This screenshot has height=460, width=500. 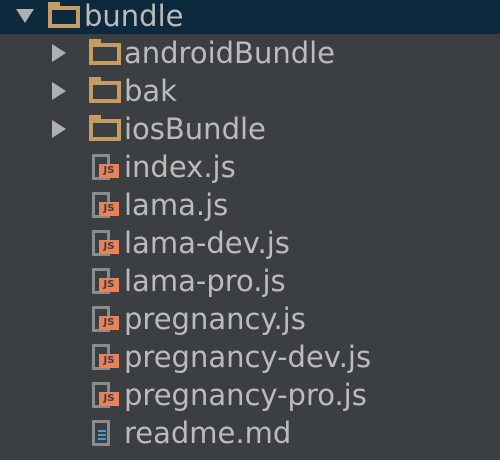 What do you see at coordinates (205, 281) in the screenshot?
I see `item-label: lama-pro.js` at bounding box center [205, 281].